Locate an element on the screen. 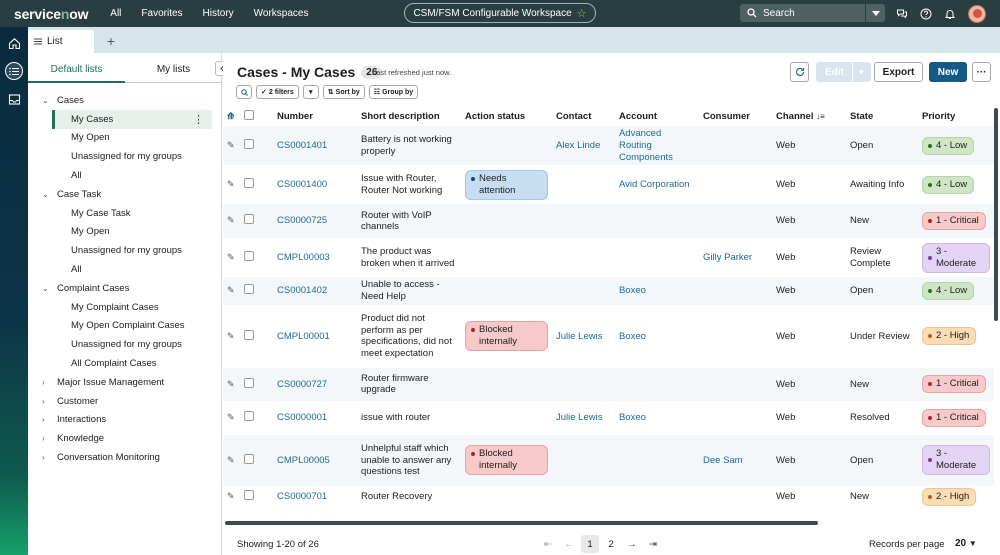 The image size is (1000, 555). contact-link: Alex Linde is located at coordinates (578, 145).